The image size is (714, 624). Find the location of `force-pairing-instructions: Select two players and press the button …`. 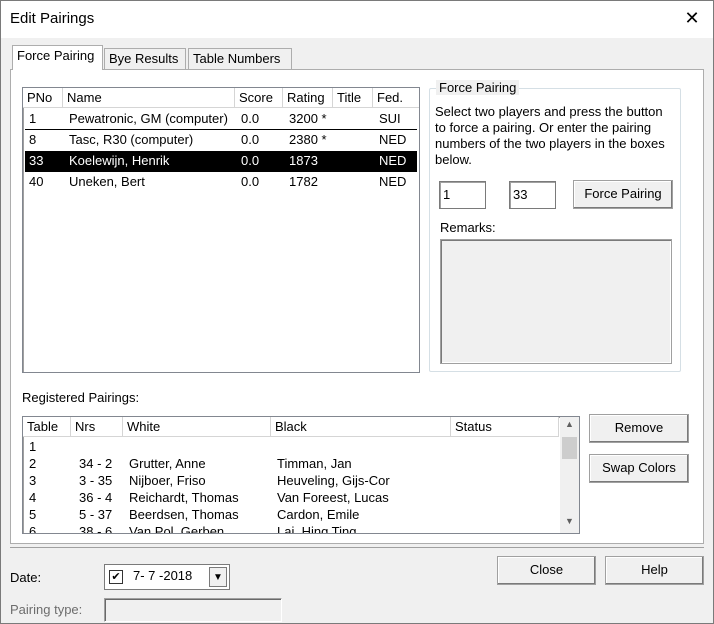

force-pairing-instructions: Select two players and press the button … is located at coordinates (550, 135).